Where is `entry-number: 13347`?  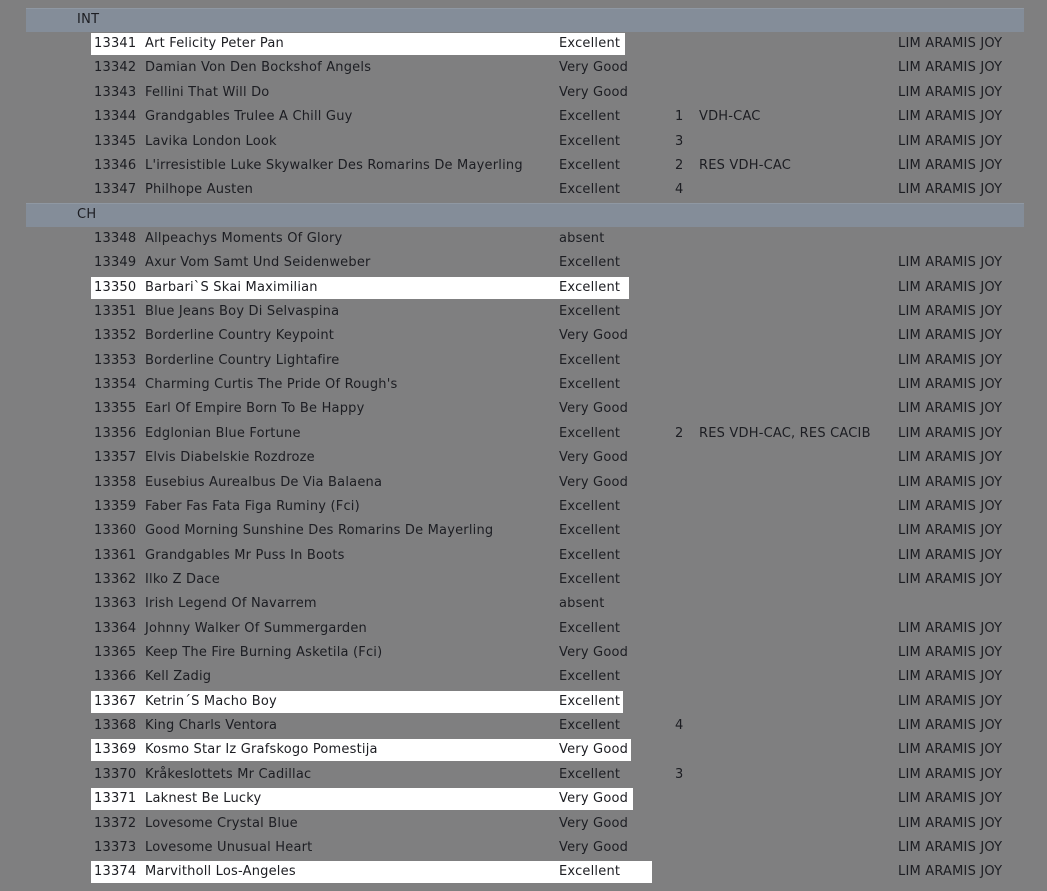 entry-number: 13347 is located at coordinates (115, 189).